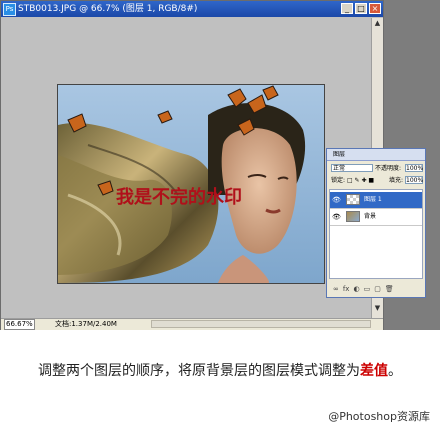  Describe the element at coordinates (199, 371) in the screenshot. I see `caption-prefix: 调整两个图层的顺序，将原背景层的图层模式调整为` at that location.